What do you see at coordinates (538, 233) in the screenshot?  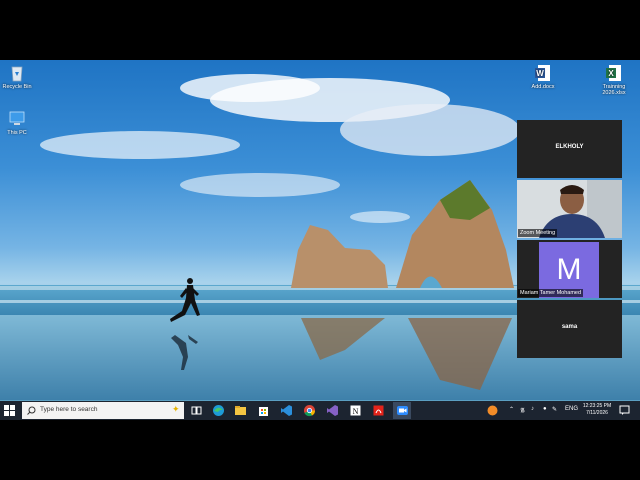 I see `participant-caption: Zoom Meeting` at bounding box center [538, 233].